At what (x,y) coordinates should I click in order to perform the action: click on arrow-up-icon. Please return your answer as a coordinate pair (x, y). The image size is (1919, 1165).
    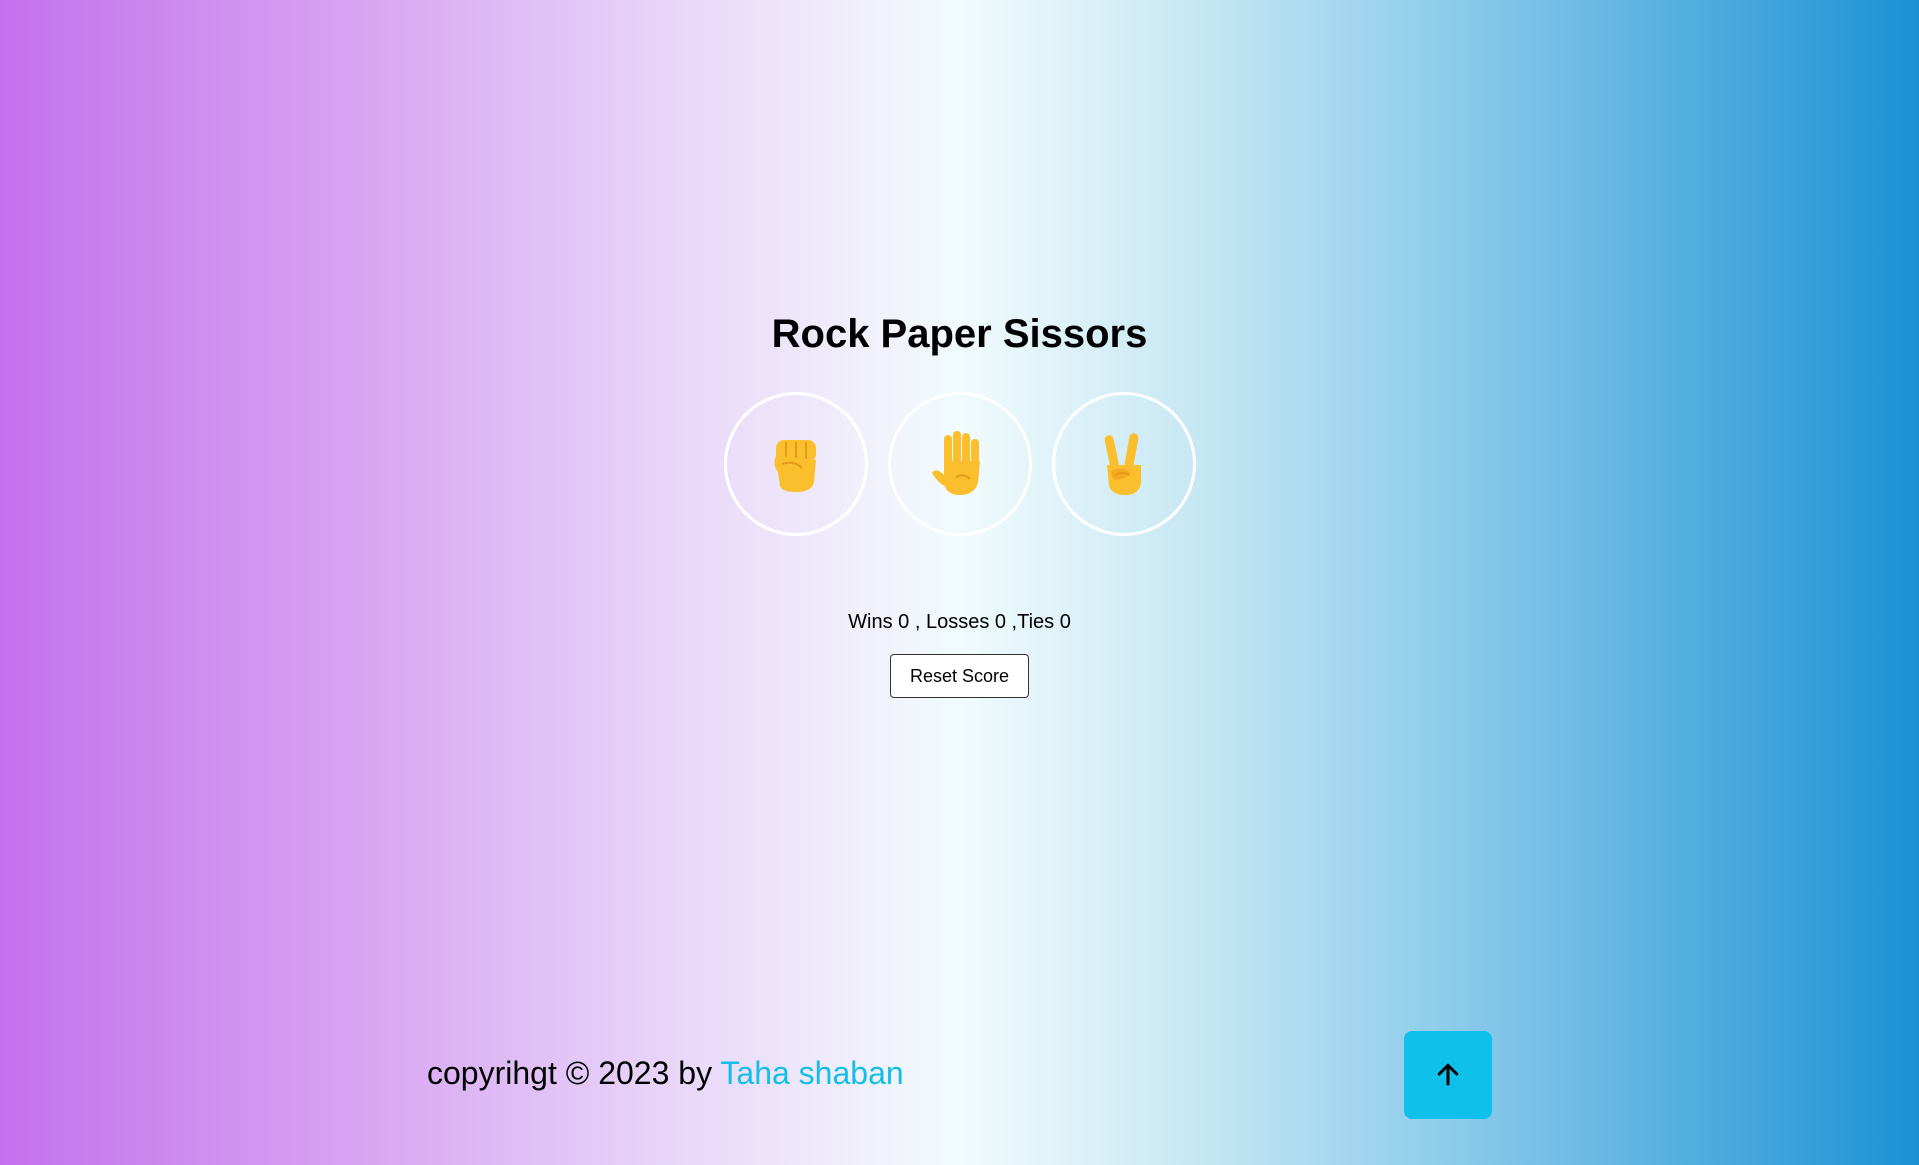
    Looking at the image, I should click on (1448, 1075).